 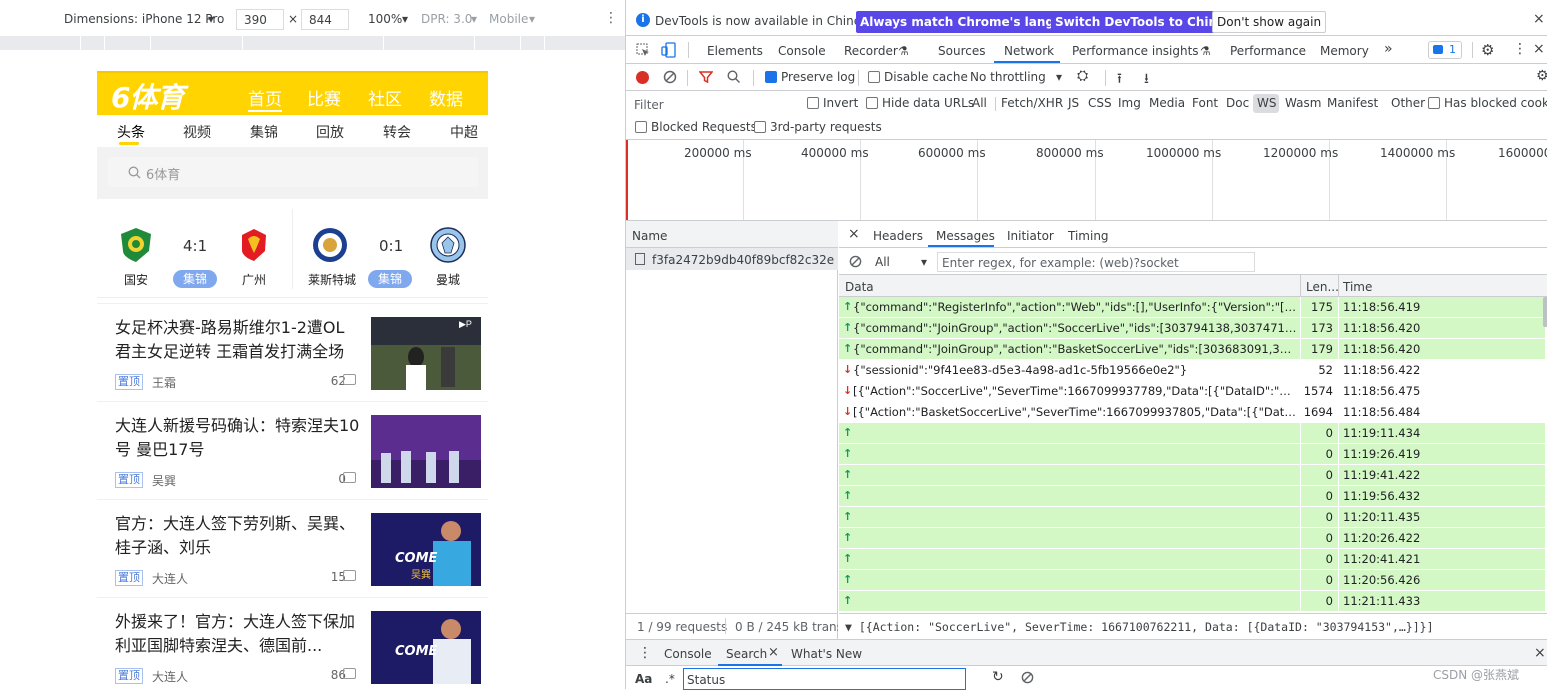 What do you see at coordinates (464, 132) in the screenshot?
I see `subtab-csl: 中超` at bounding box center [464, 132].